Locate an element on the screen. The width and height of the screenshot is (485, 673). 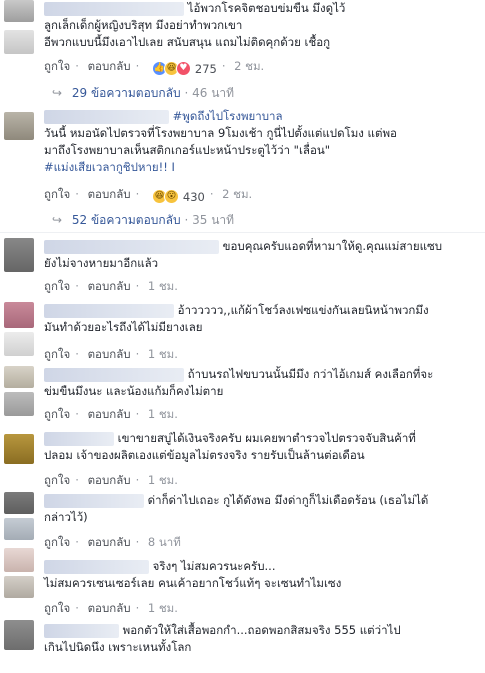
reaction-summary: 😆 😮 430 is located at coordinates (178, 196).